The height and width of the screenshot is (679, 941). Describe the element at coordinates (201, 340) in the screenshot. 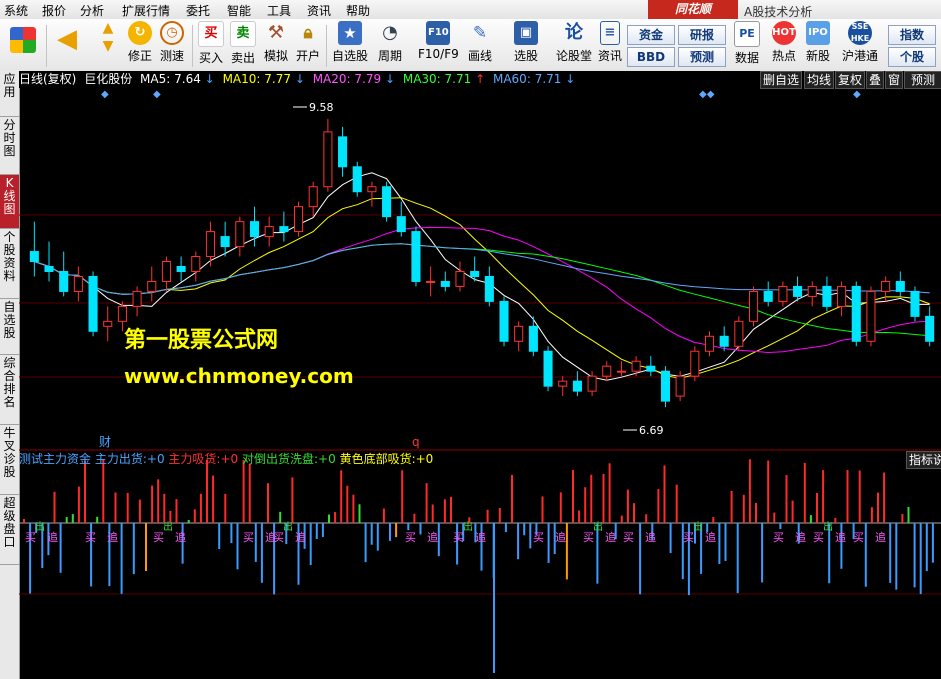

I see `watermark-title: 第一股票公式网` at that location.